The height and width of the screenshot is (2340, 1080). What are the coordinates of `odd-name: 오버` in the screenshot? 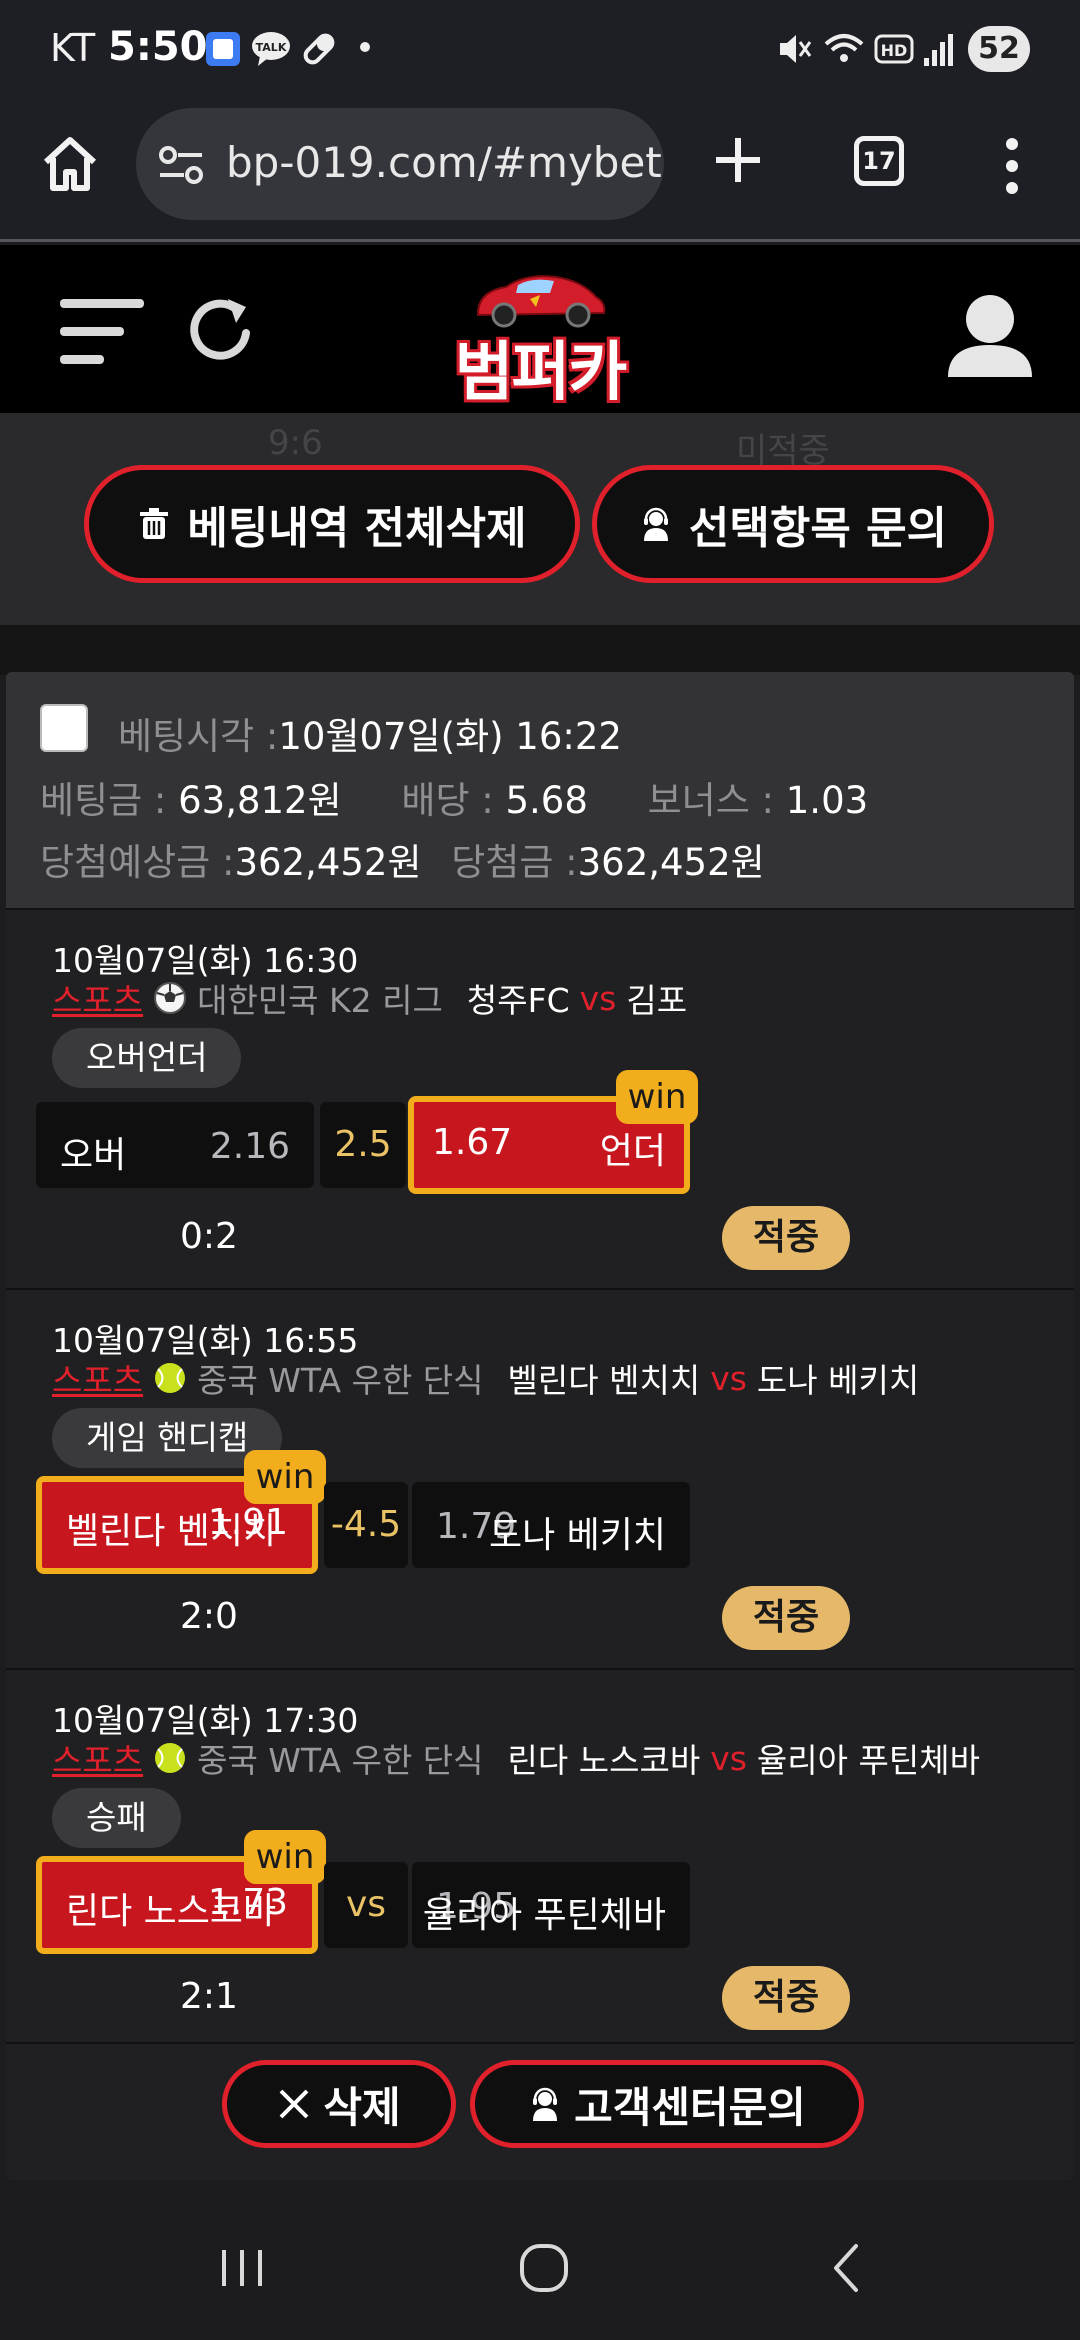 It's located at (93, 1155).